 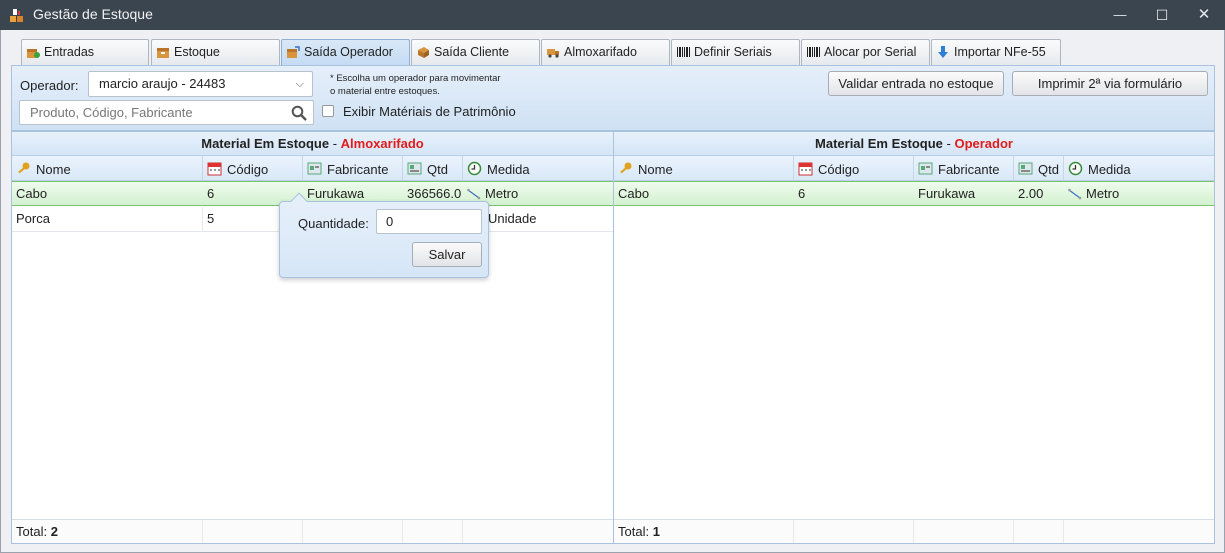 What do you see at coordinates (1140, 194) in the screenshot?
I see `cell-medida: Metro` at bounding box center [1140, 194].